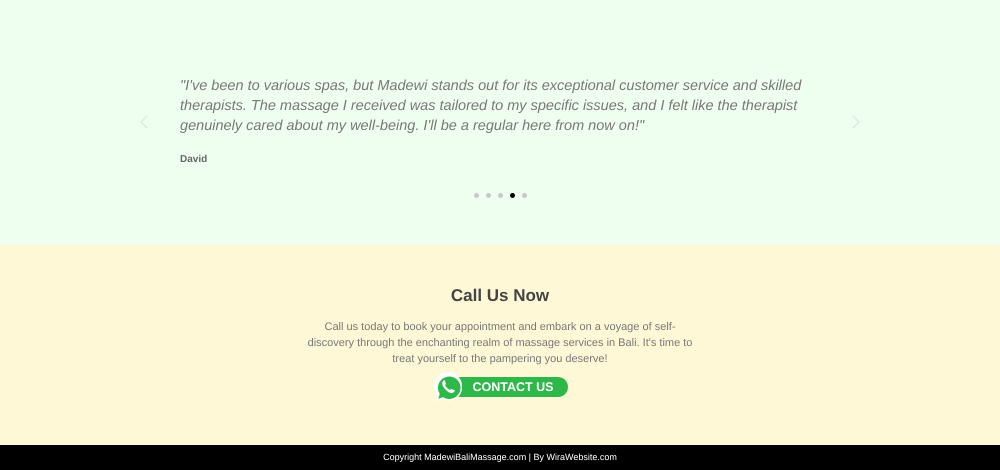 The width and height of the screenshot is (1000, 470). I want to click on call-description: Call us today to book your appointment and embark on a voyage of self-discovery through the enchanting realm of massage services in Bali. It's time to treat yourself to the pampering you deserve!, so click(500, 343).